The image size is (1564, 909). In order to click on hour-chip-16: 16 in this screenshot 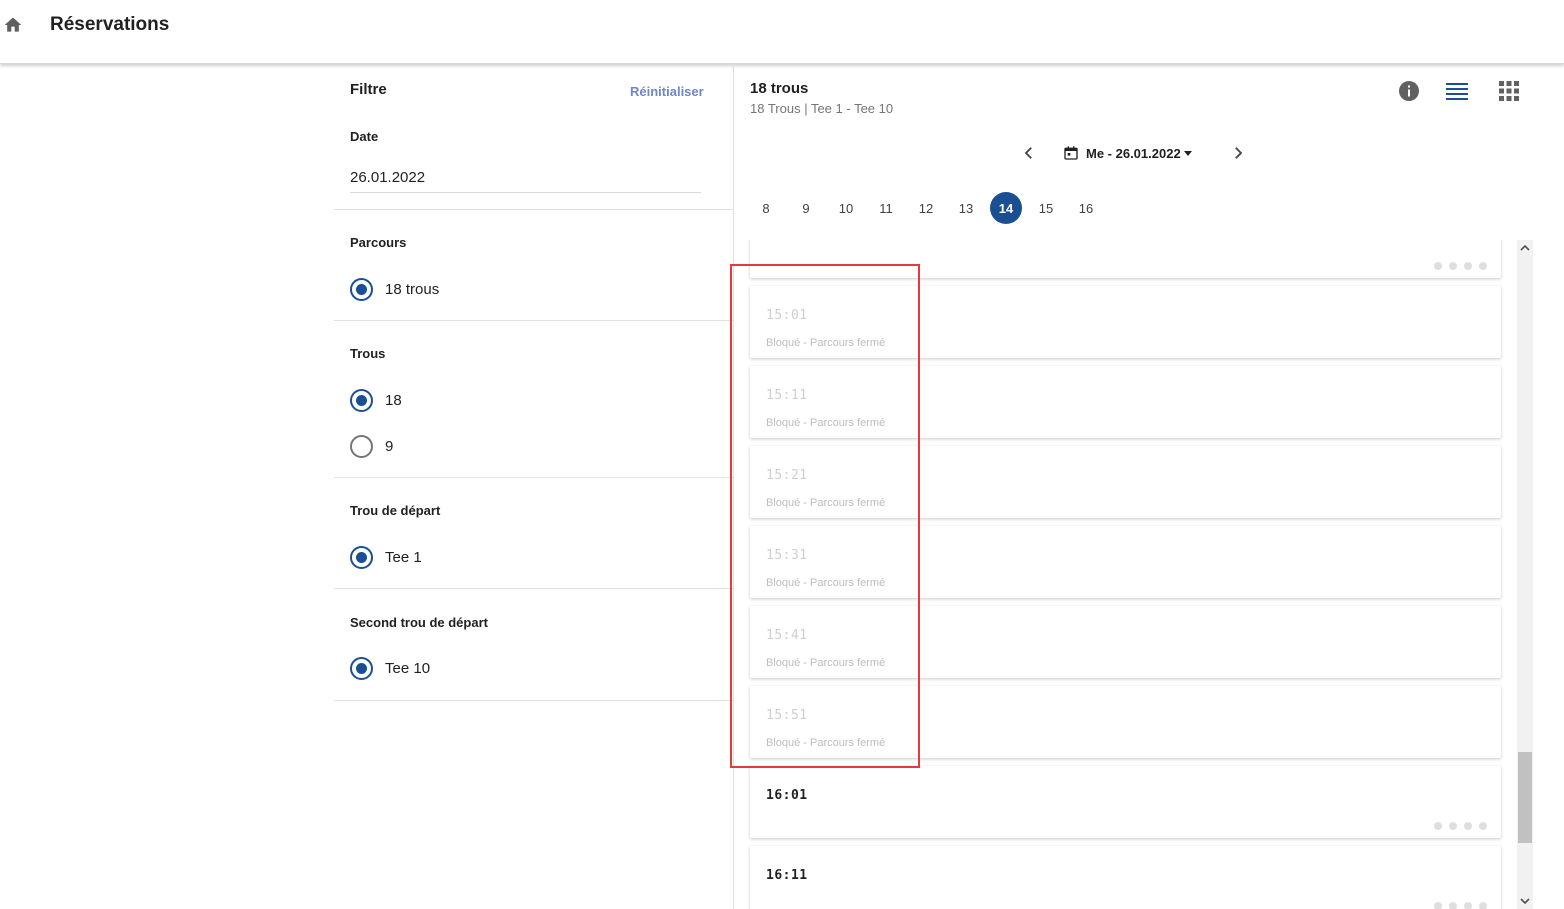, I will do `click(1086, 208)`.